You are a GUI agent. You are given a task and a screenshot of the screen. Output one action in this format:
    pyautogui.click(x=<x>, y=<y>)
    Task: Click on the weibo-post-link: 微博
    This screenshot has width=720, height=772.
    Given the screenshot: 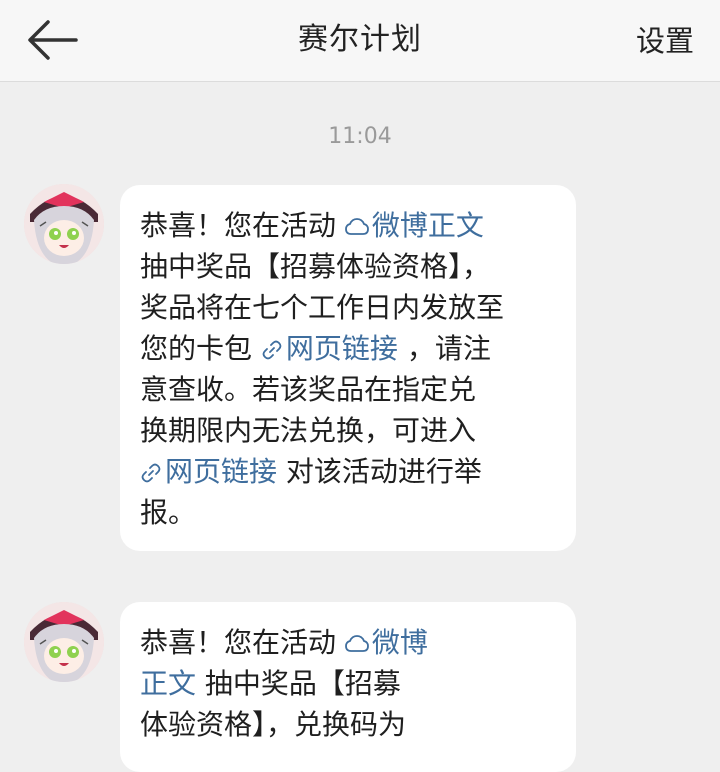 What is the action you would take?
    pyautogui.click(x=386, y=642)
    